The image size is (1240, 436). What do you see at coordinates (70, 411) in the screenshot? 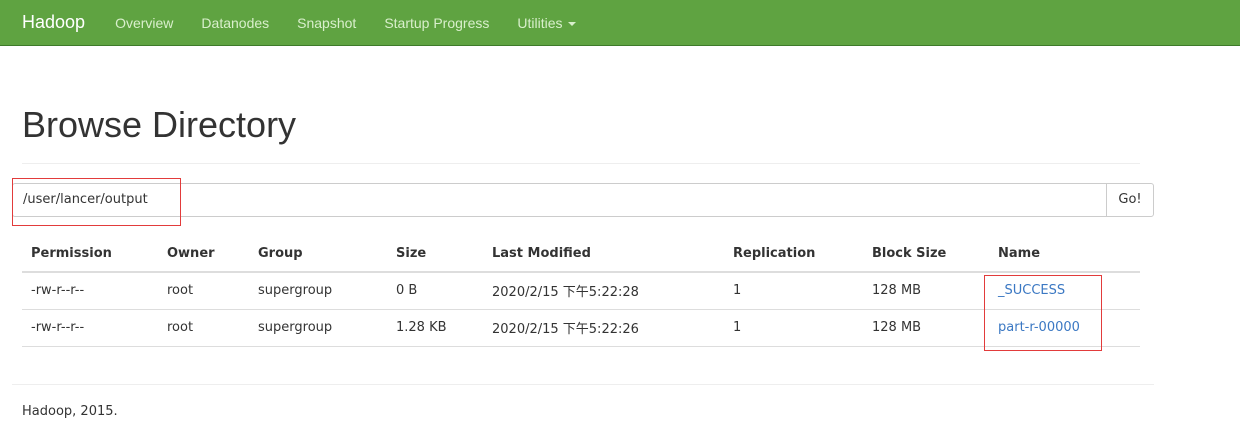
I see `footer-text: Hadoop, 2015.` at bounding box center [70, 411].